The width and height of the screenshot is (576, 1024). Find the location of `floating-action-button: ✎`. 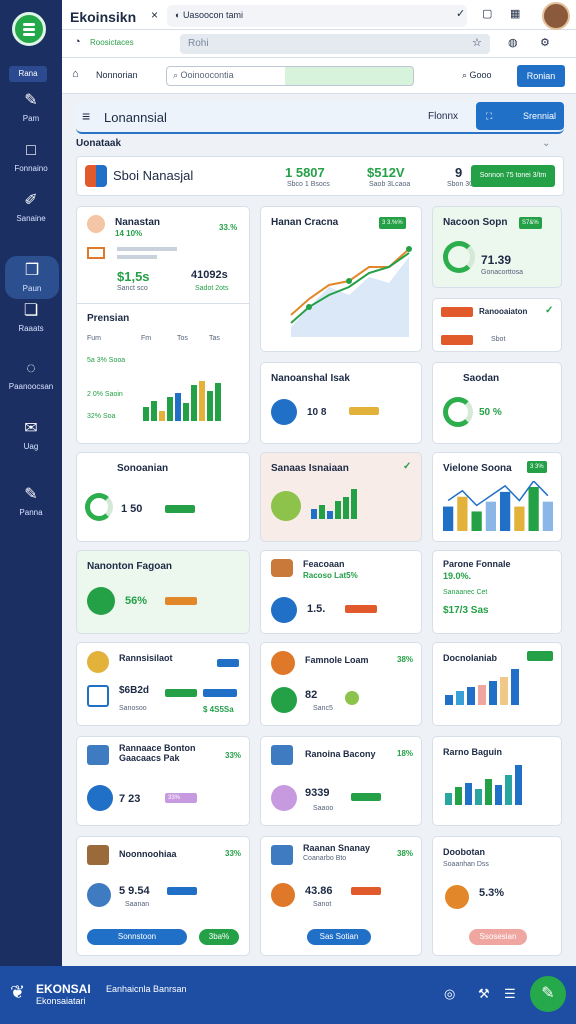

floating-action-button: ✎ is located at coordinates (548, 994).